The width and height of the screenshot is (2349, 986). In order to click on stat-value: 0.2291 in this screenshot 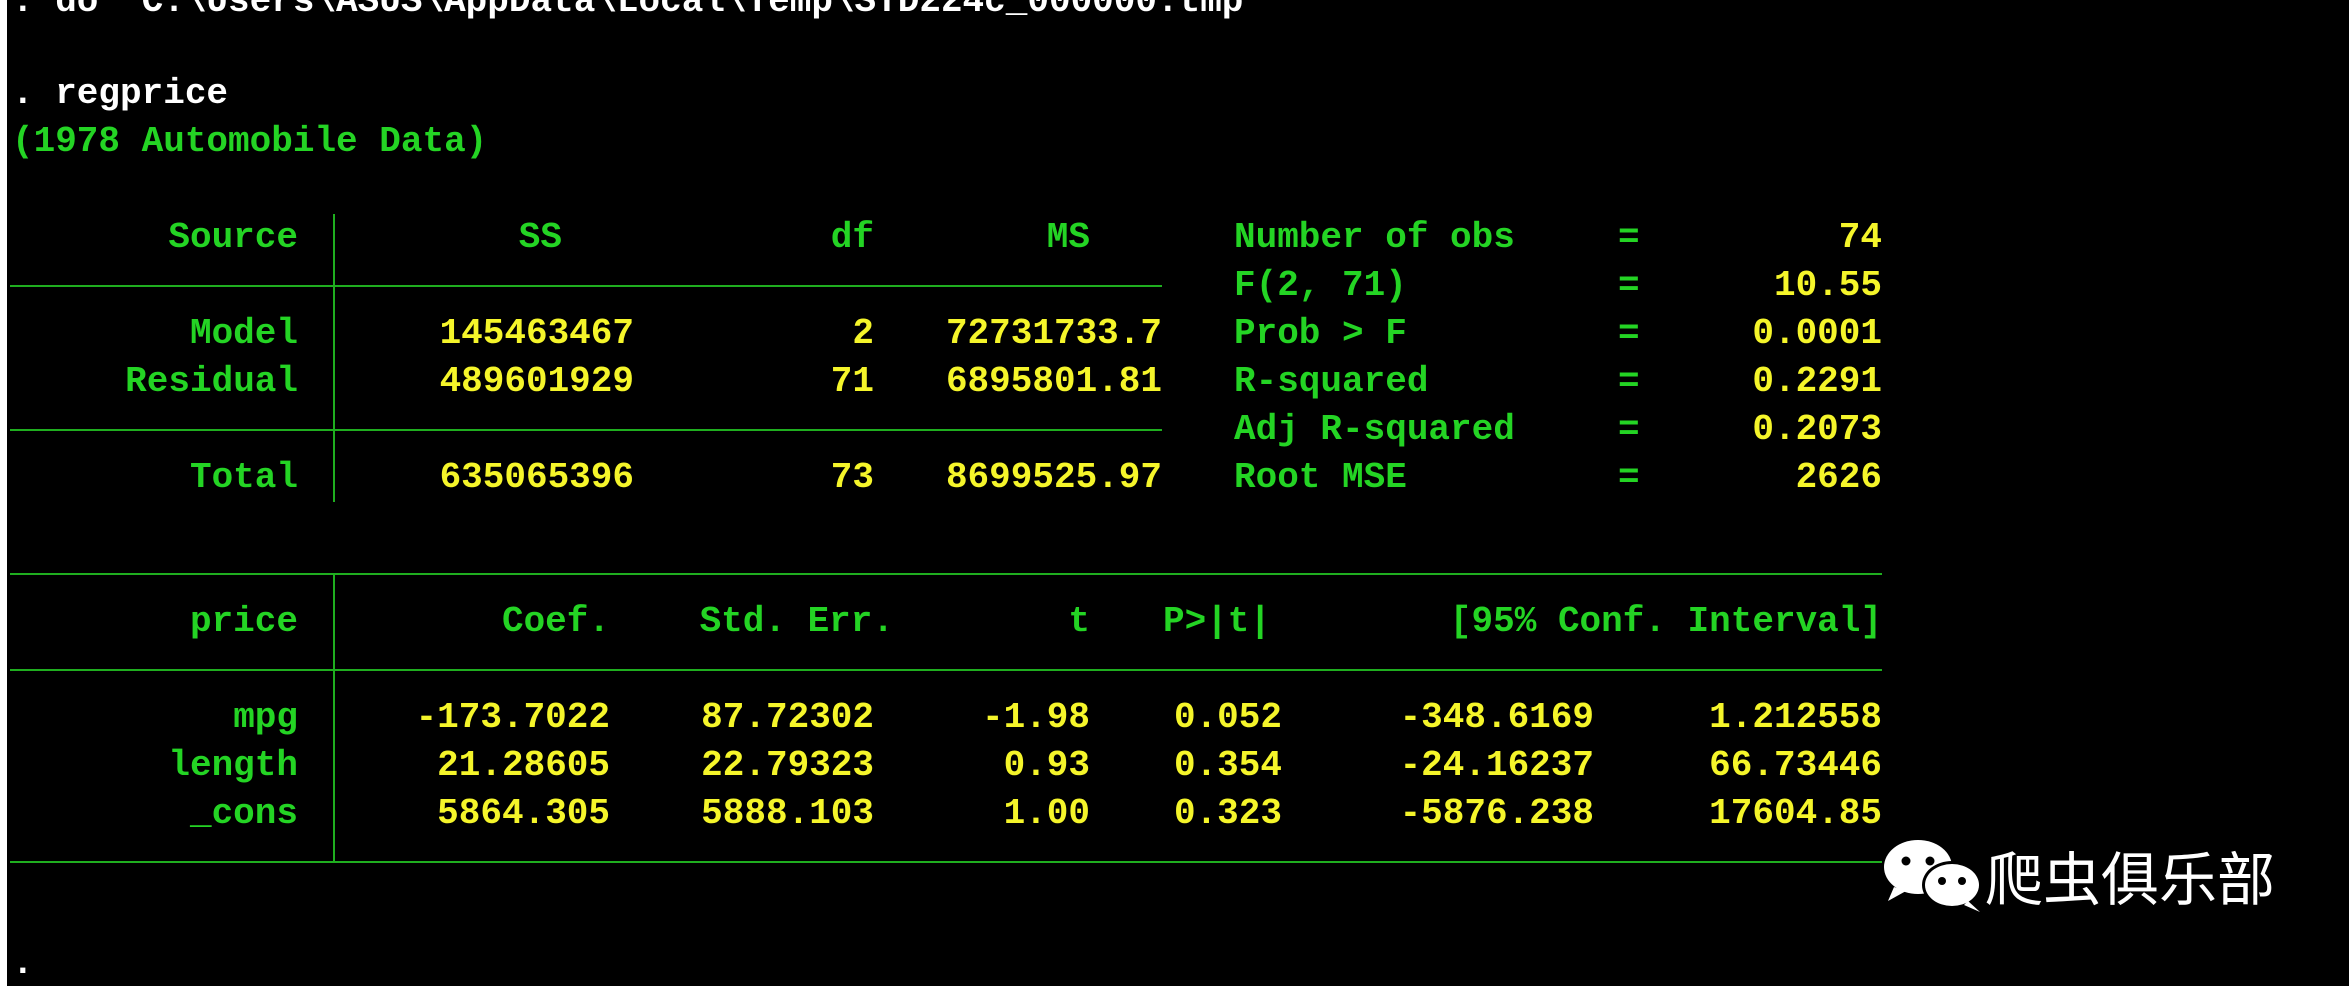, I will do `click(1817, 381)`.